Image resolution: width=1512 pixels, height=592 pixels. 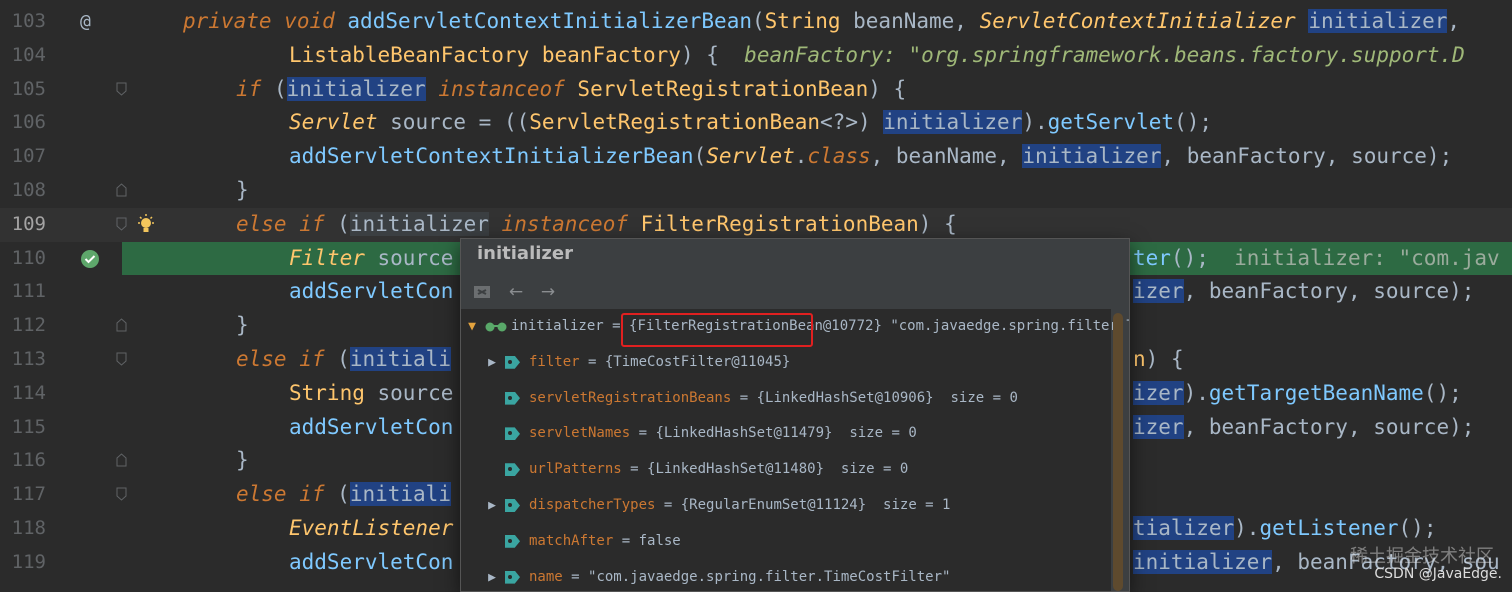 I want to click on line-number: 113, so click(x=28, y=359).